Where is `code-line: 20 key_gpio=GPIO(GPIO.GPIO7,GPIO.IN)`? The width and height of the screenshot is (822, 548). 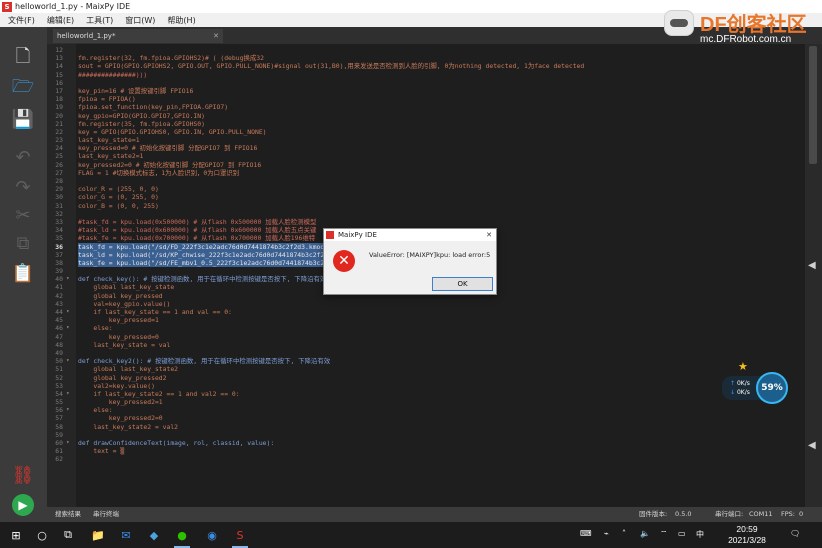 code-line: 20 key_gpio=GPIO(GPIO.GPIO7,GPIO.IN) is located at coordinates (430, 116).